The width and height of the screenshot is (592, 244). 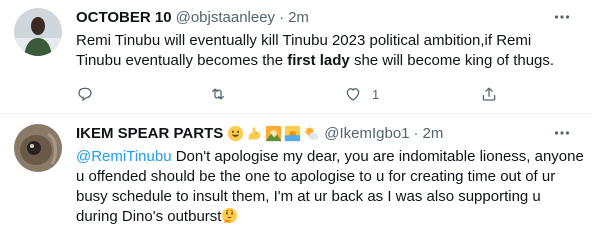 I want to click on tweet-header: IKEM SPEAR PARTS @IkemIgbo1 · 2m, so click(x=329, y=133).